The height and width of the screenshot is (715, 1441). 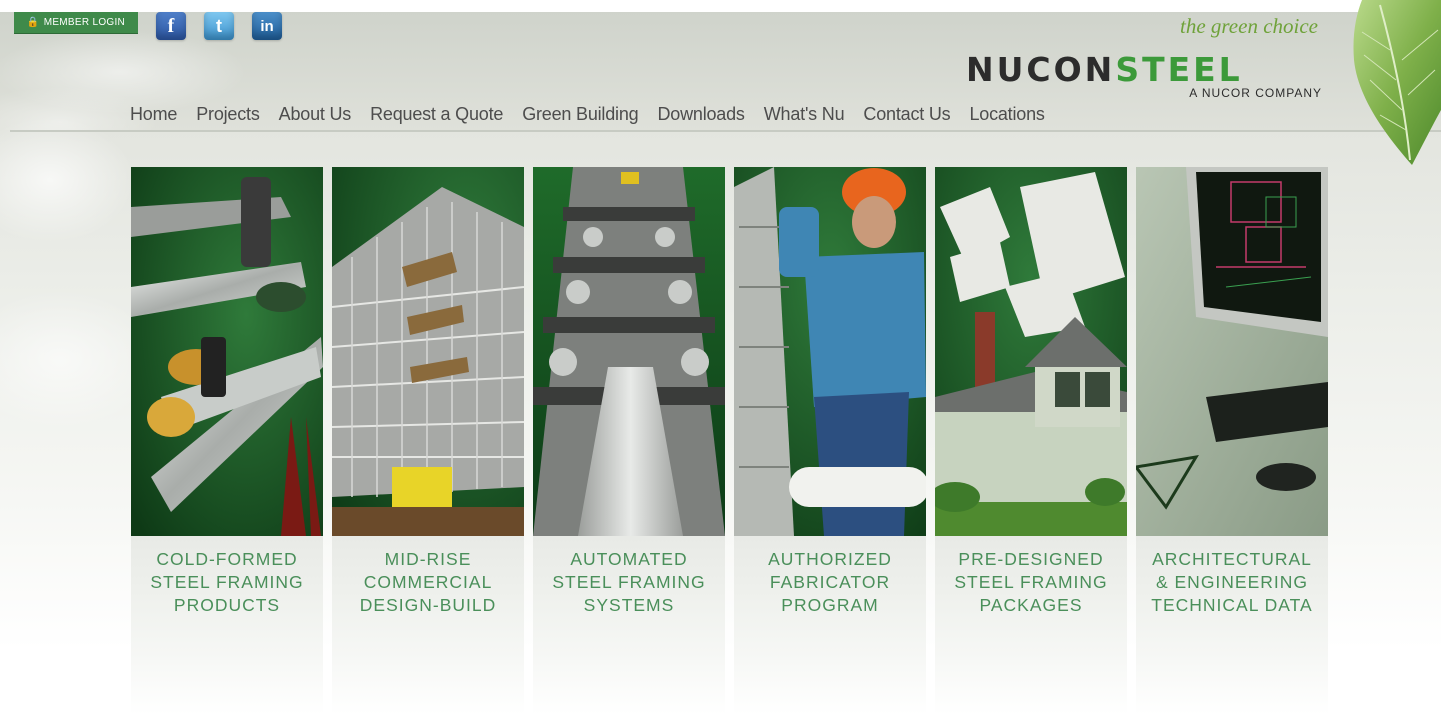 What do you see at coordinates (830, 351) in the screenshot?
I see `construction-worker-photo` at bounding box center [830, 351].